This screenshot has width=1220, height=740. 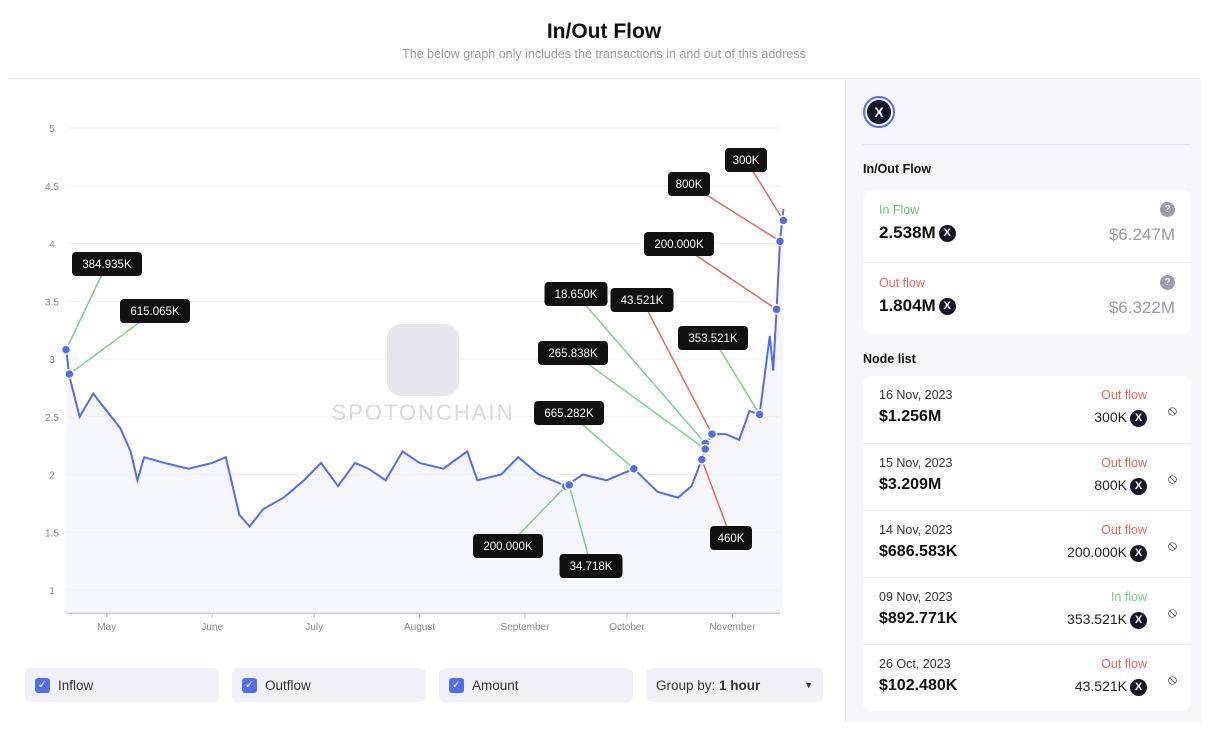 I want to click on inflow-label: In Flow, so click(x=899, y=210).